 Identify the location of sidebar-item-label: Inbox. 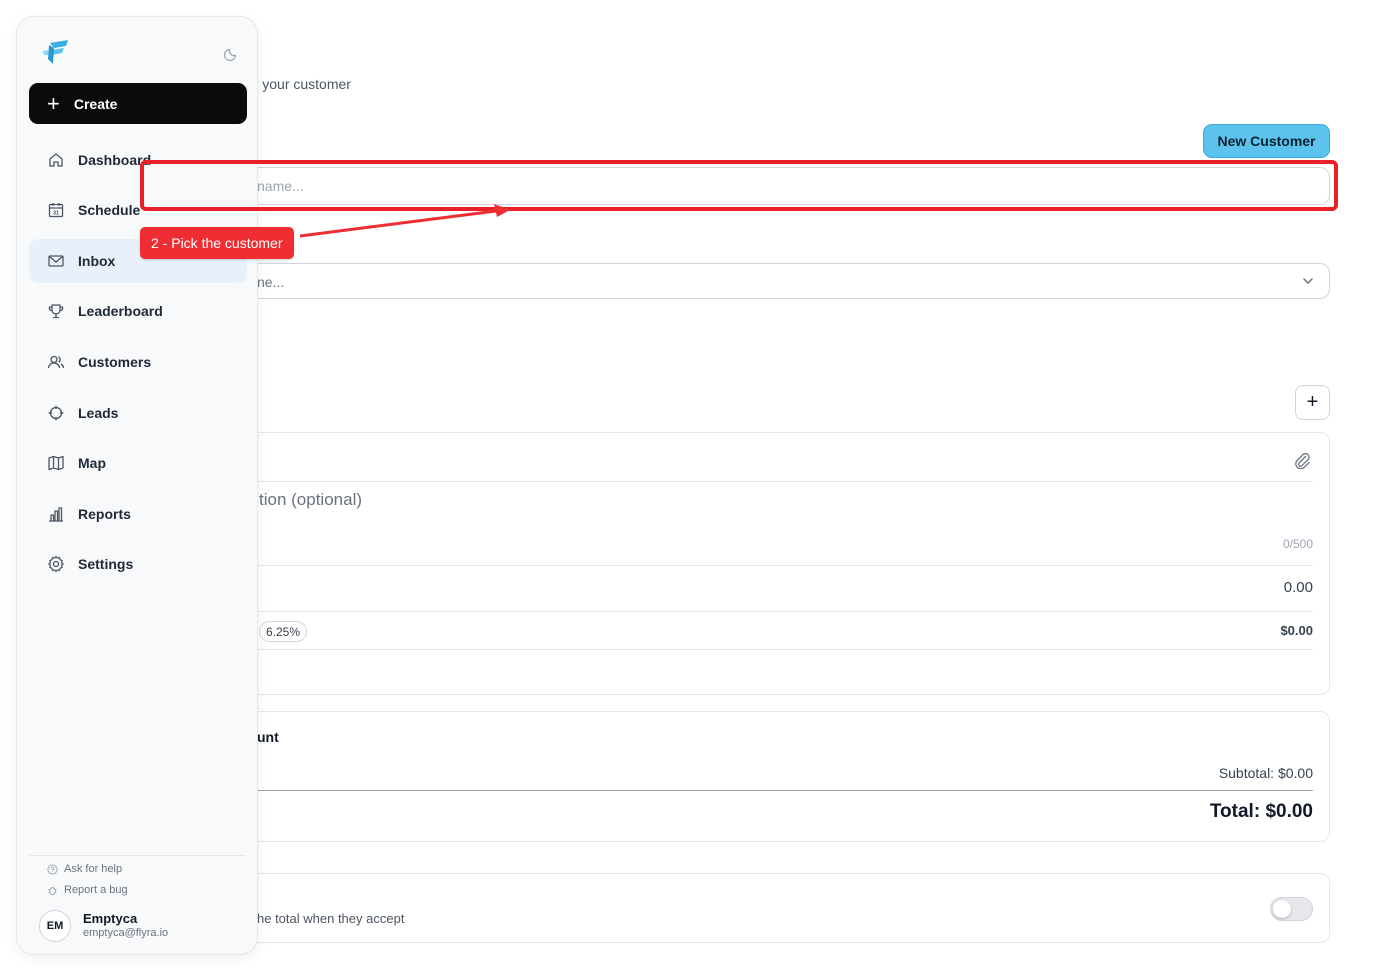
(97, 261).